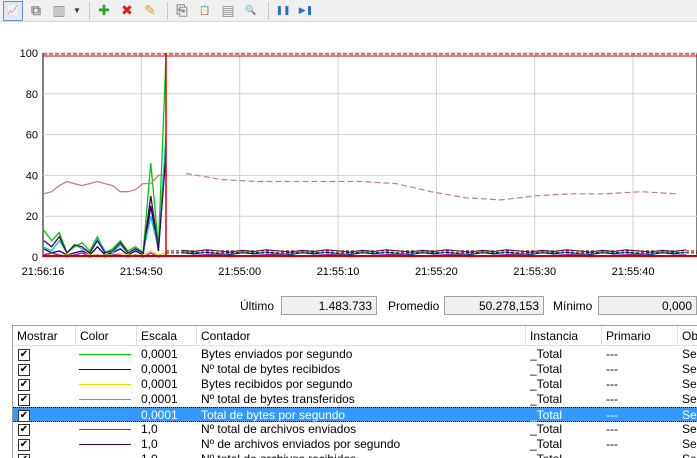  What do you see at coordinates (32, 176) in the screenshot?
I see `y-tick-label: 40` at bounding box center [32, 176].